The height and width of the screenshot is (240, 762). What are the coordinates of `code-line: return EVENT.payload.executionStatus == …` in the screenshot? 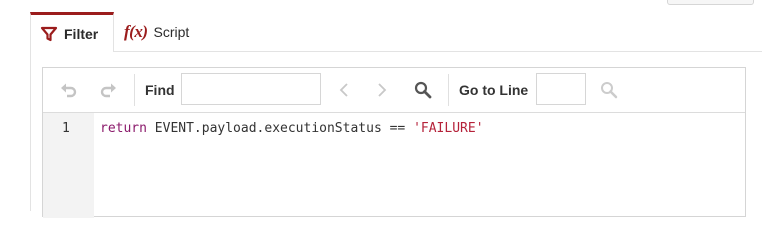 It's located at (292, 128).